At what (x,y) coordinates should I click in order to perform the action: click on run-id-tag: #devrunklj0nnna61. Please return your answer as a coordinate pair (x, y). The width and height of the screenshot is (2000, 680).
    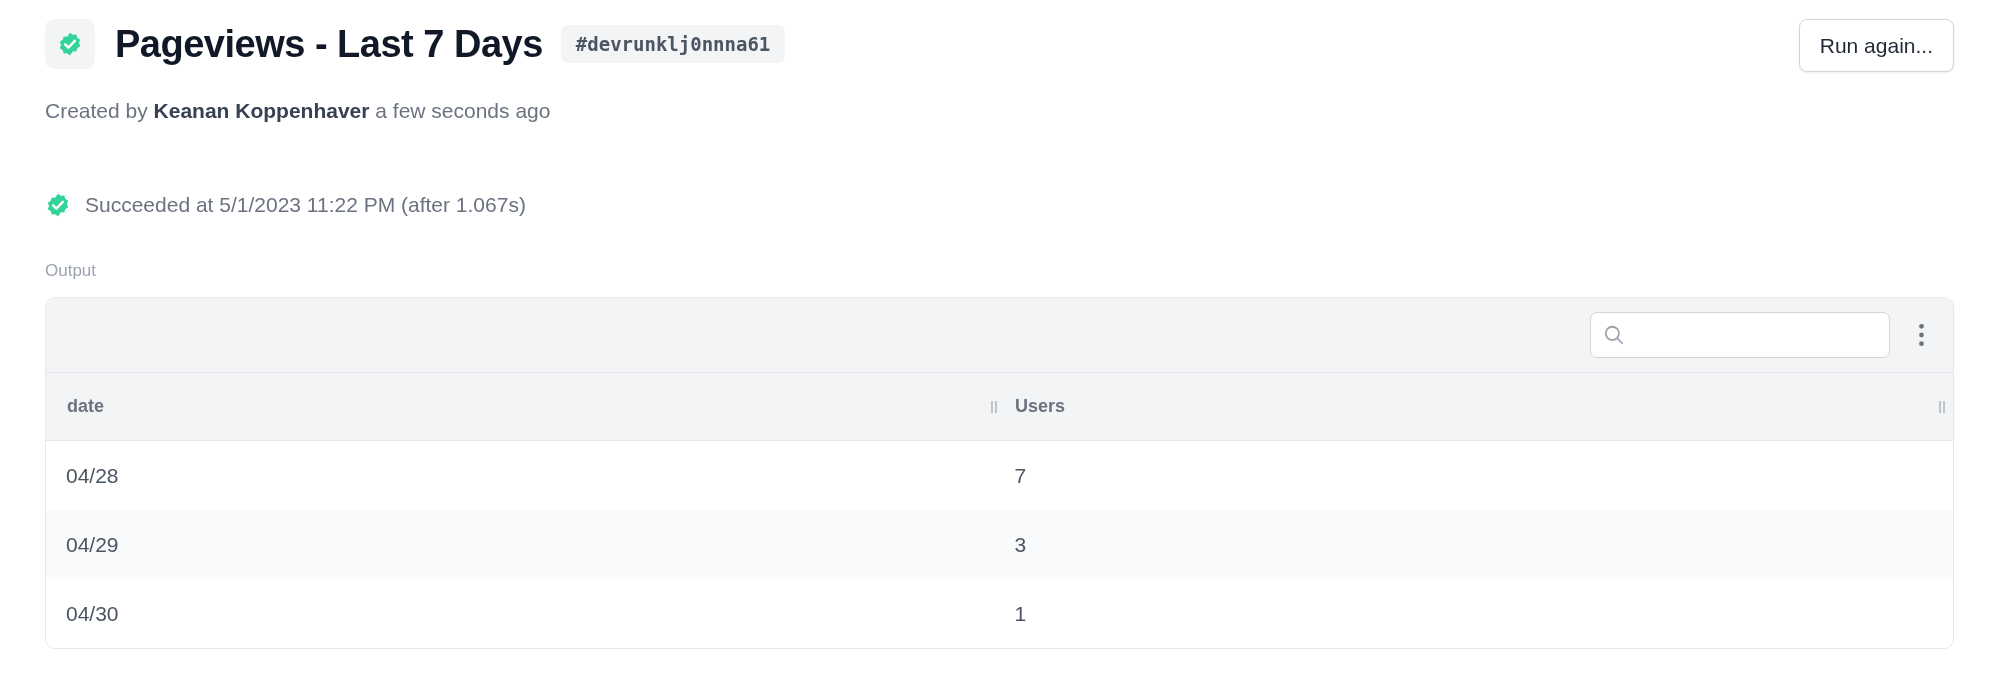
    Looking at the image, I should click on (673, 44).